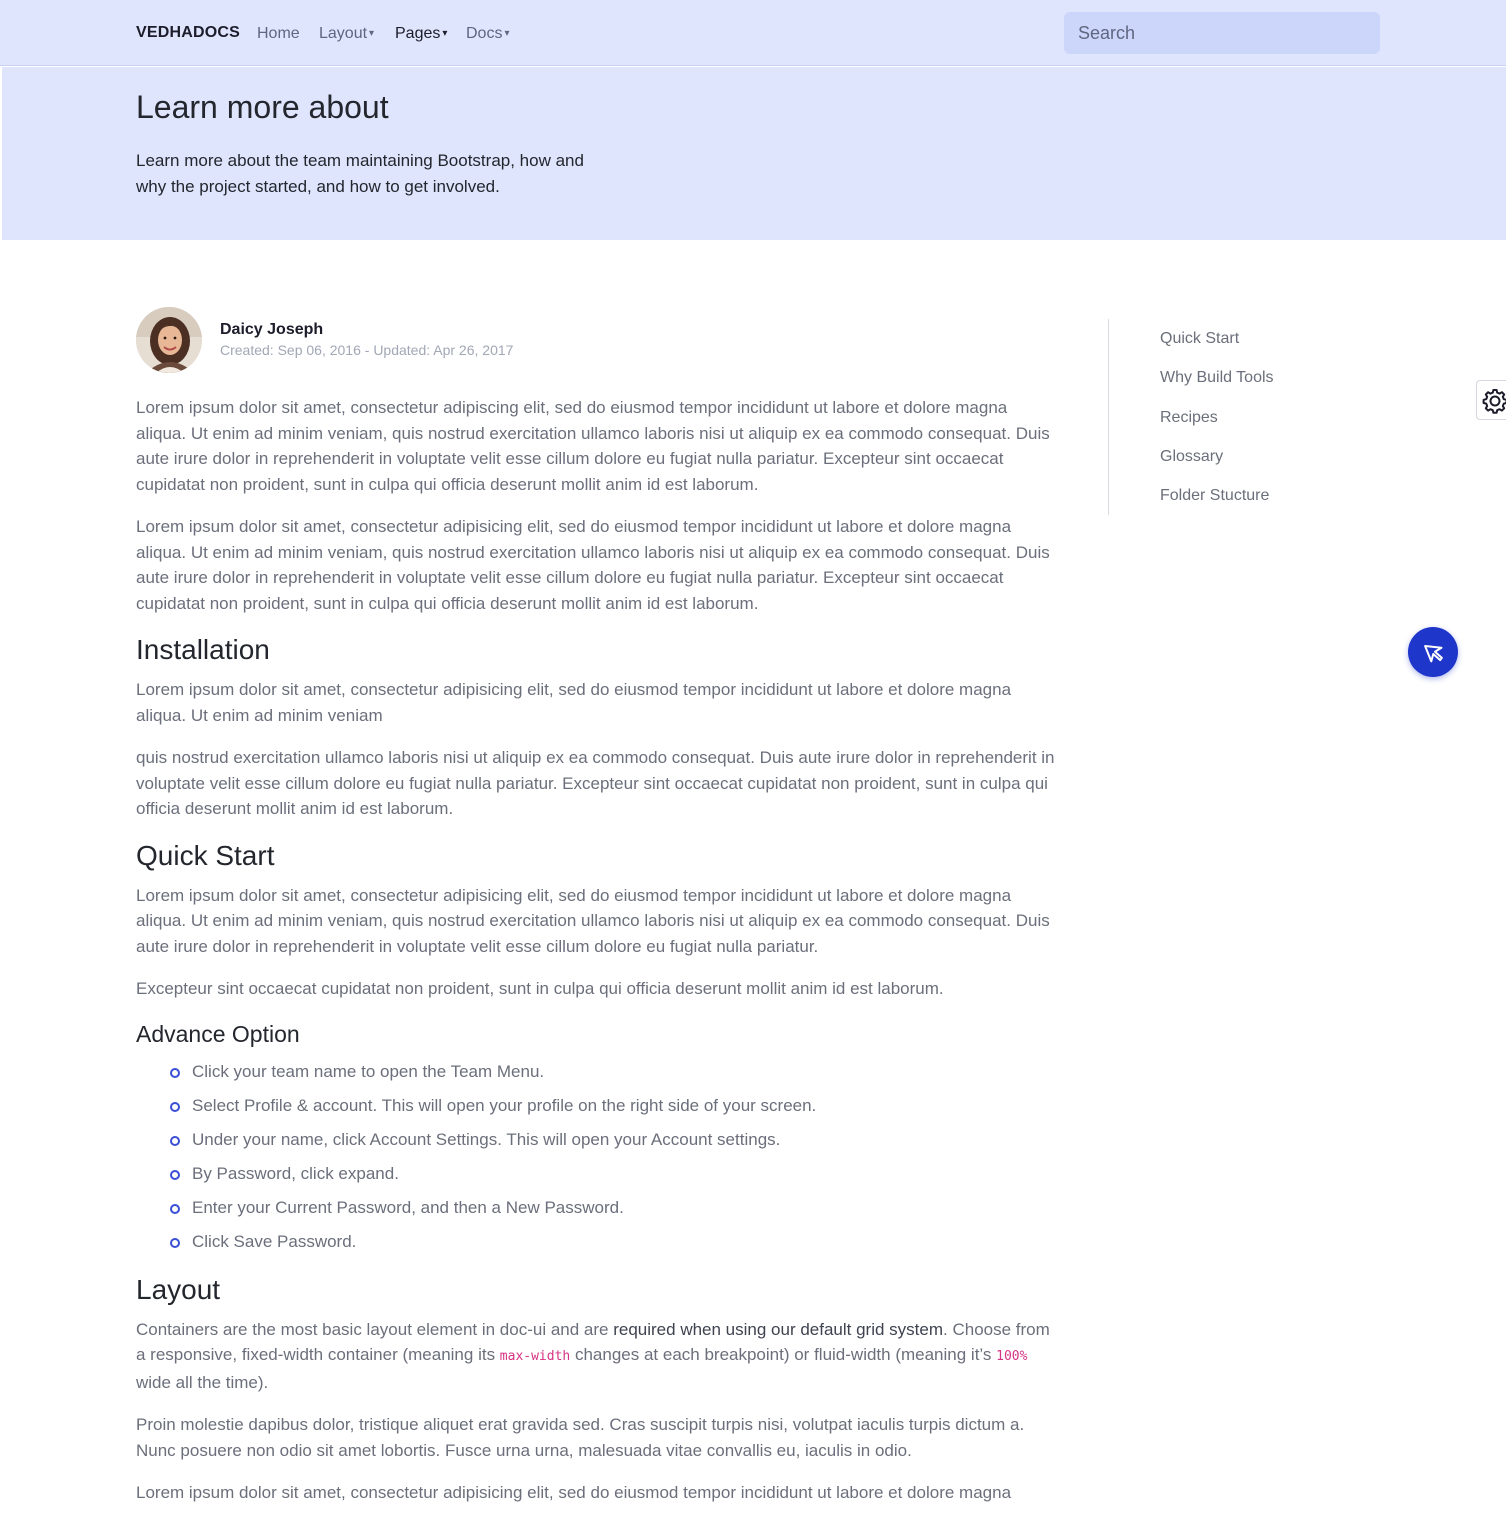 The image size is (1506, 1523). I want to click on cursor-arrow-icon, so click(1433, 654).